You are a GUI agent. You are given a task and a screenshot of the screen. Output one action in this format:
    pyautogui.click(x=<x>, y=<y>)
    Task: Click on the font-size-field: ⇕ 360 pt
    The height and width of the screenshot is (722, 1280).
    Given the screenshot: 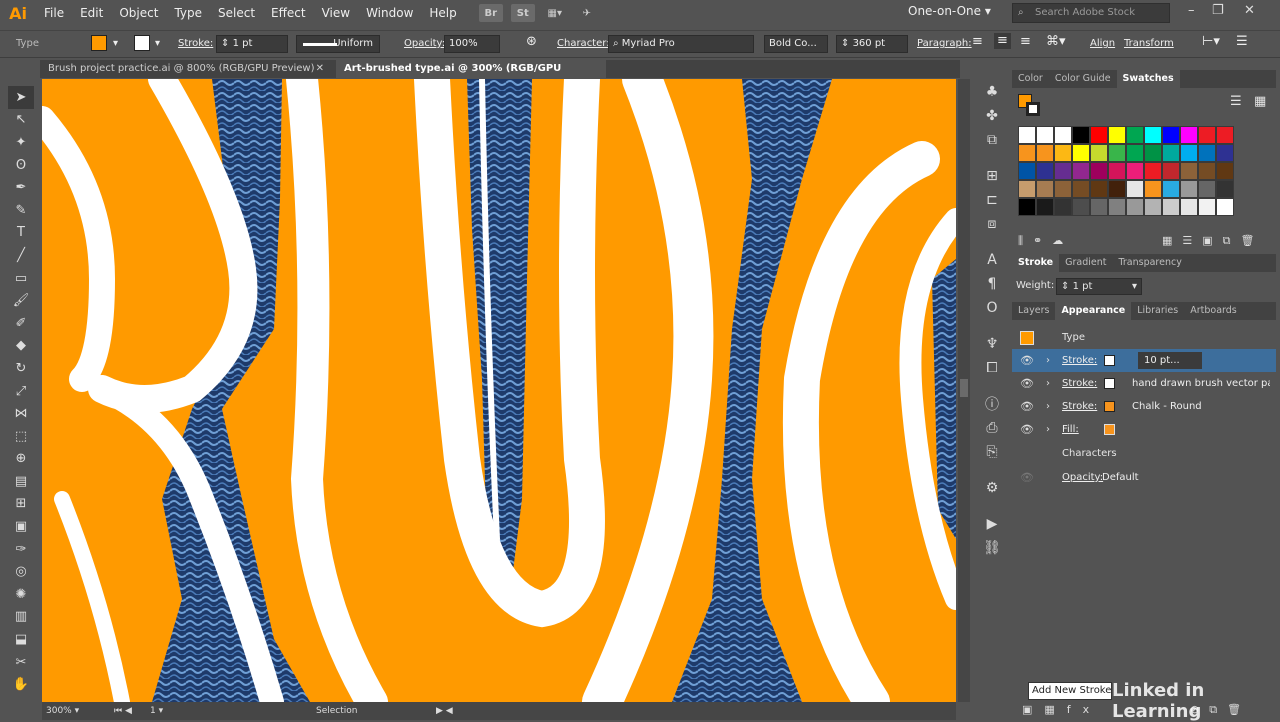 What is the action you would take?
    pyautogui.click(x=872, y=44)
    